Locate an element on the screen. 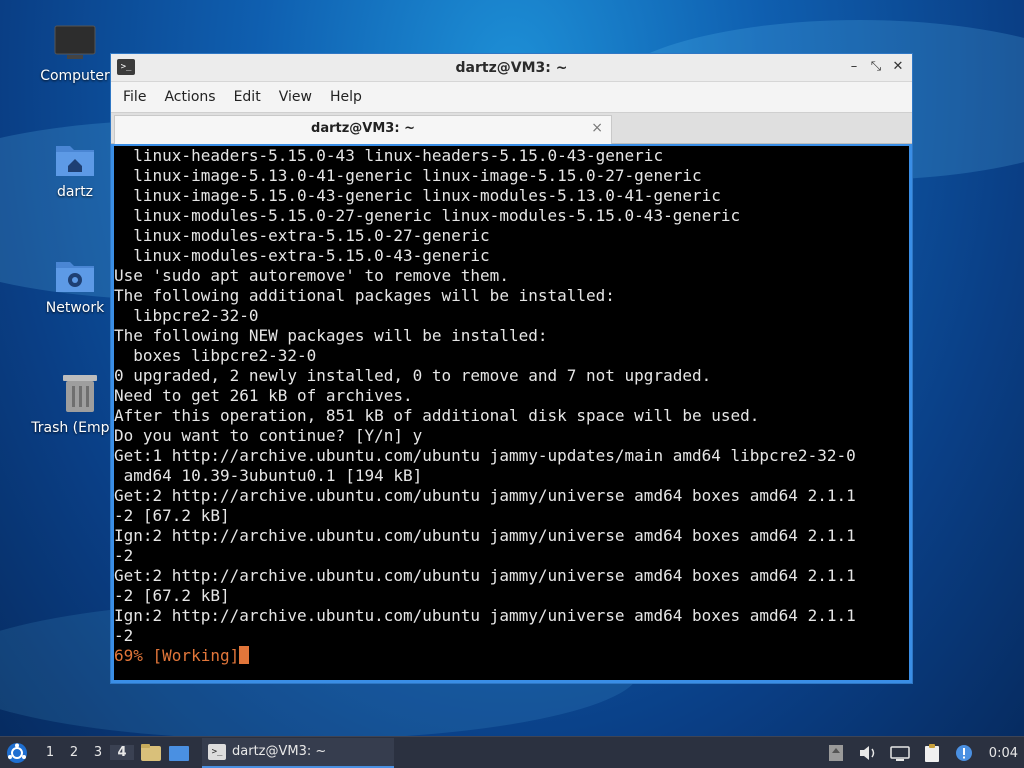 This screenshot has width=1024, height=768. menu-bar: File Actions Edit View Help is located at coordinates (511, 97).